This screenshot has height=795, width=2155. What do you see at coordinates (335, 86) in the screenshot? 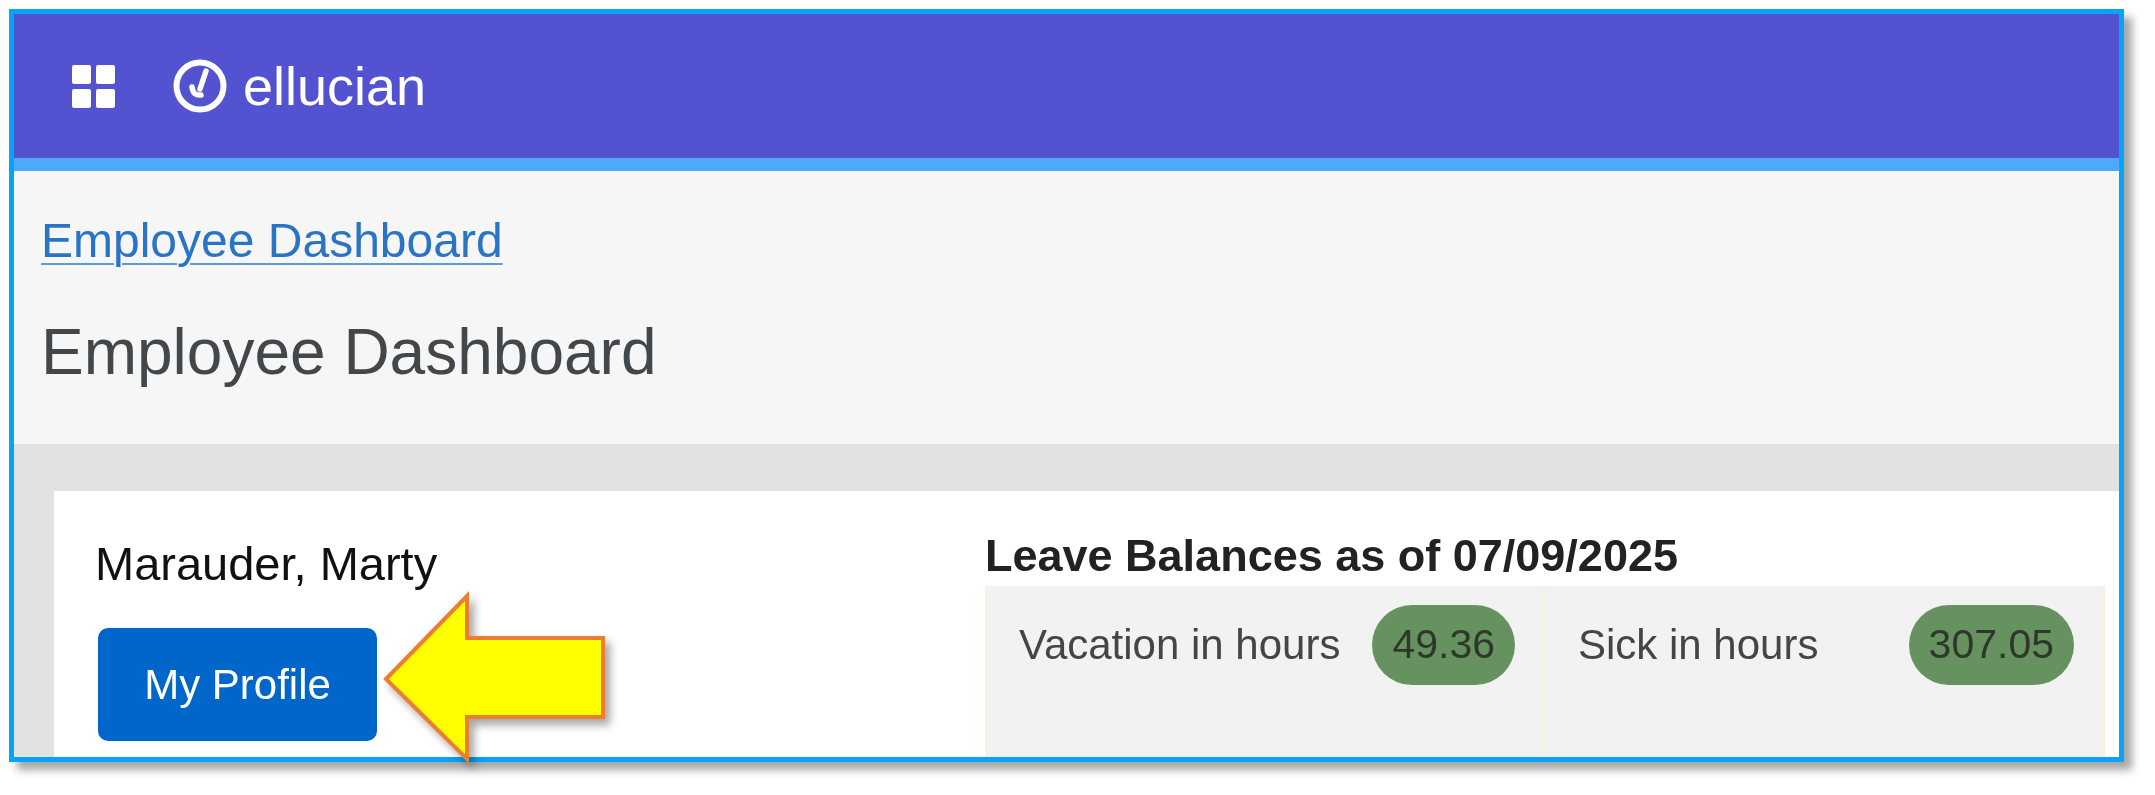
I see `logo-text: ellucian` at bounding box center [335, 86].